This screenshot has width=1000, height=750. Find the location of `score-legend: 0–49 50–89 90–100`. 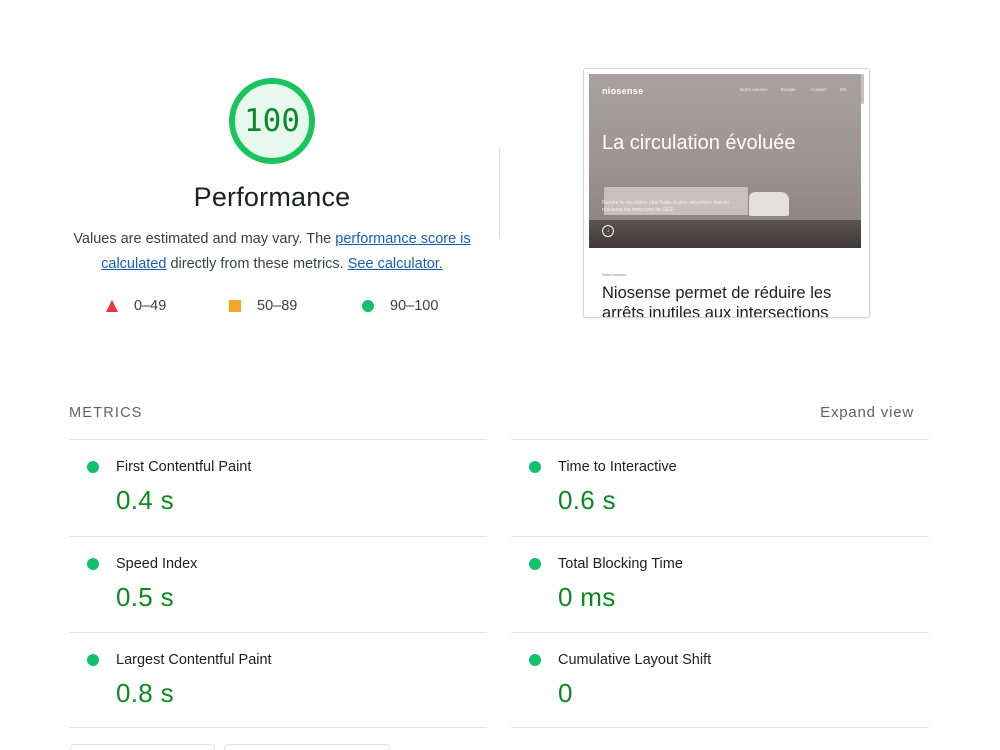

score-legend: 0–49 50–89 90–100 is located at coordinates (270, 308).